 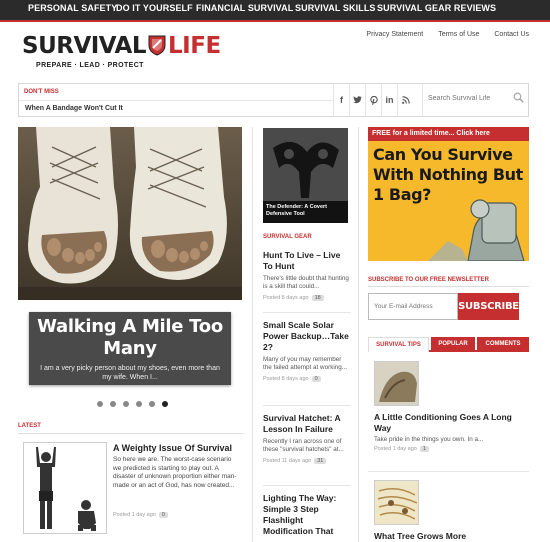 What do you see at coordinates (503, 344) in the screenshot?
I see `tab-comments: COMMENTS` at bounding box center [503, 344].